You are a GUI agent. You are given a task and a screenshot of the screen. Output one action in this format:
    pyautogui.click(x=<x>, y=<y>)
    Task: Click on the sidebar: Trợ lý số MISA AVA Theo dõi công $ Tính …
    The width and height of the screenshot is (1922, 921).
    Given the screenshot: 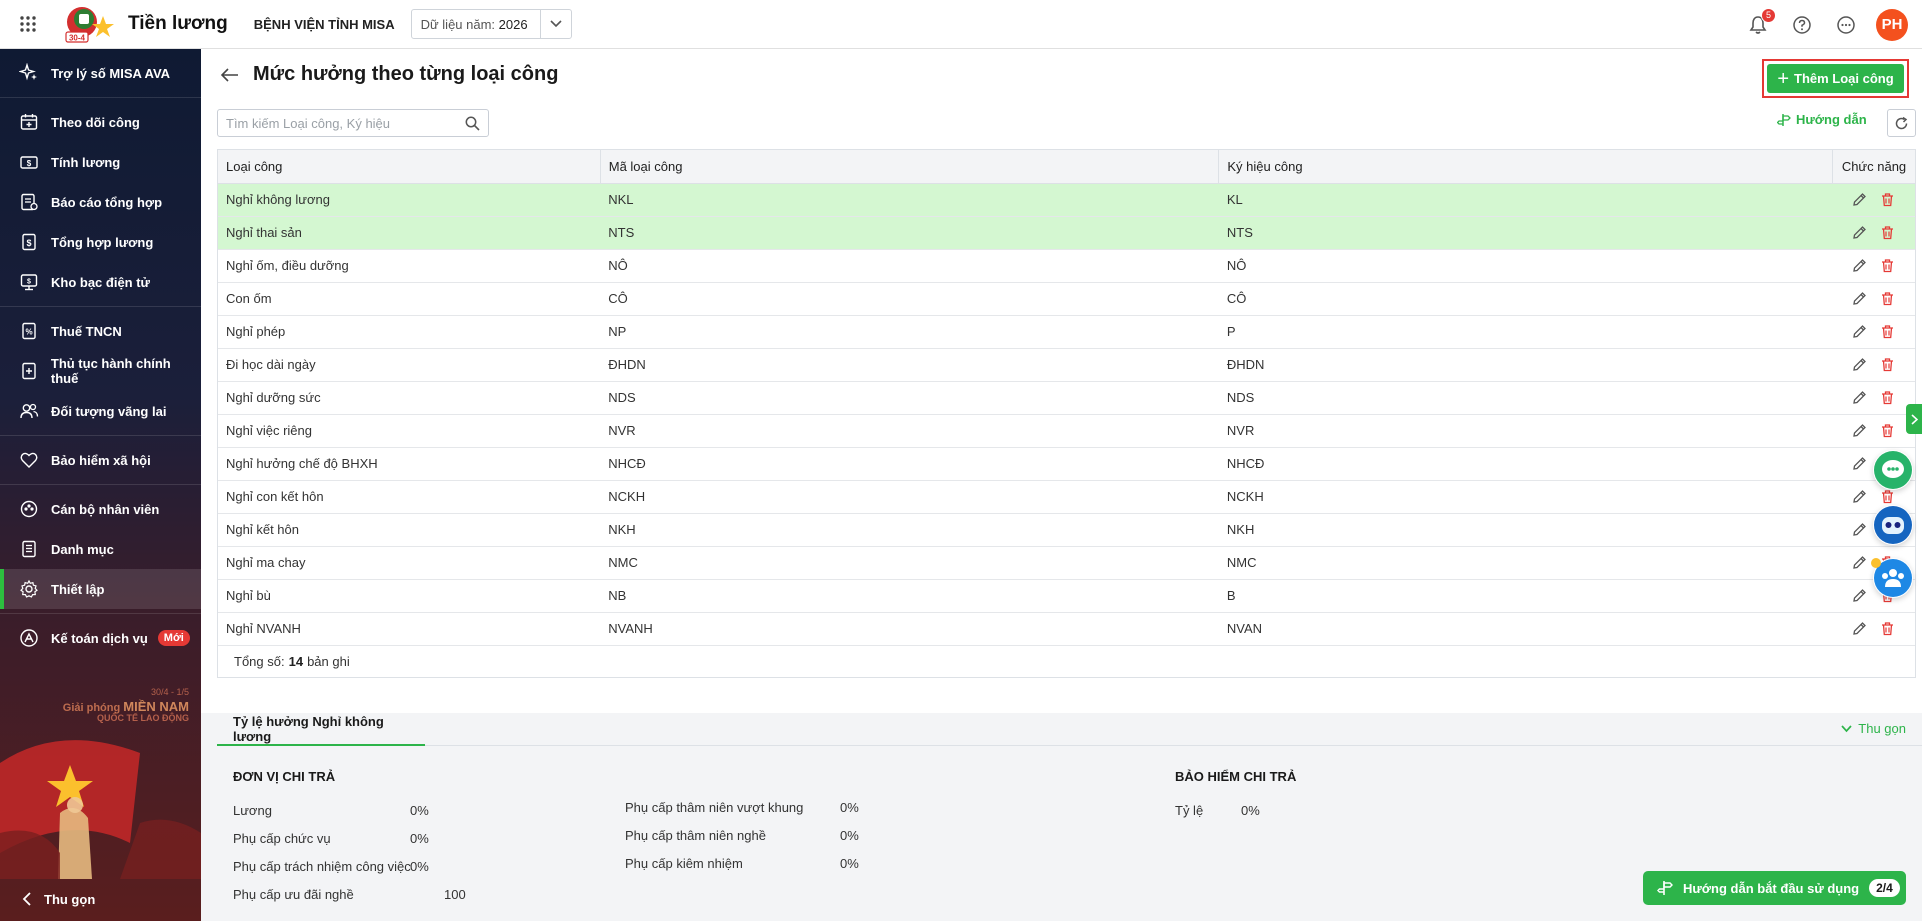 What is the action you would take?
    pyautogui.click(x=100, y=485)
    